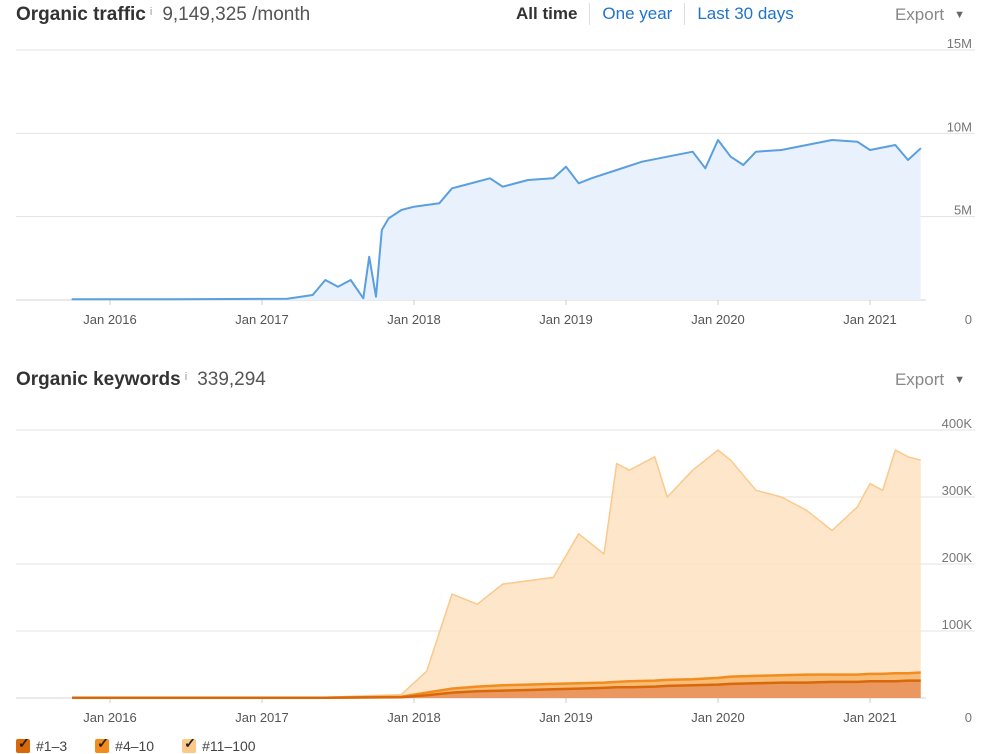 The height and width of the screenshot is (754, 1000). Describe the element at coordinates (959, 126) in the screenshot. I see `y-tick-label: 10M` at that location.